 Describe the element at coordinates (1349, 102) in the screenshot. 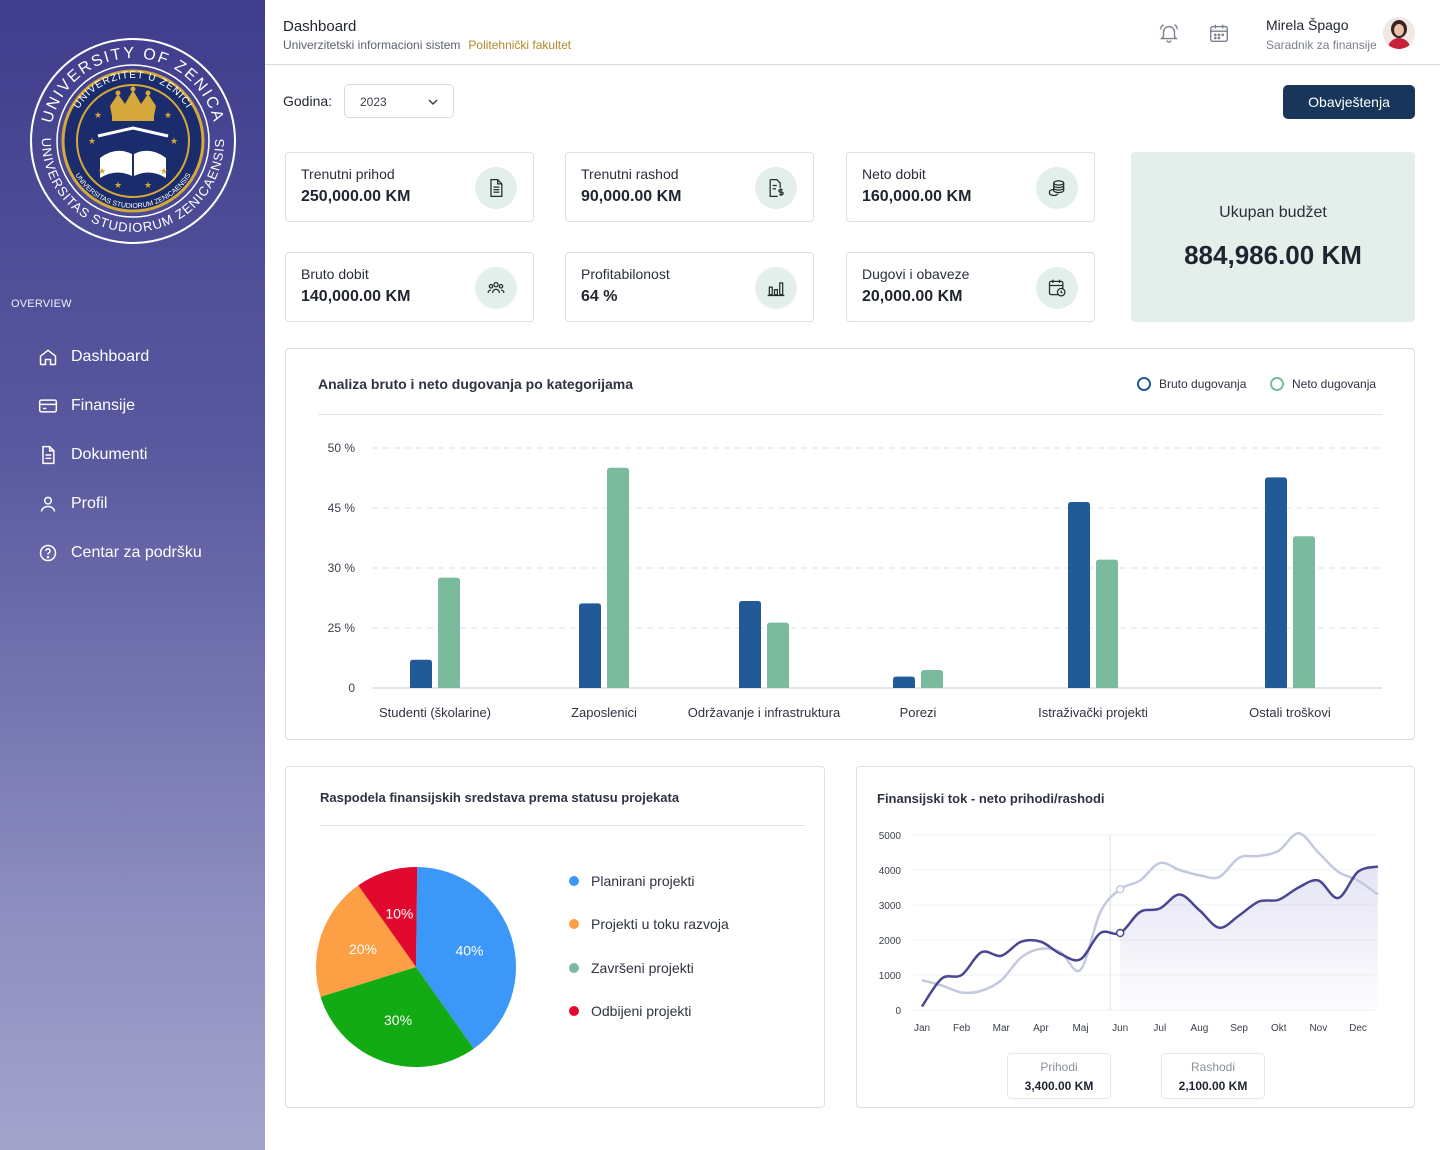

I see `notifications-button: Obavještenja` at that location.